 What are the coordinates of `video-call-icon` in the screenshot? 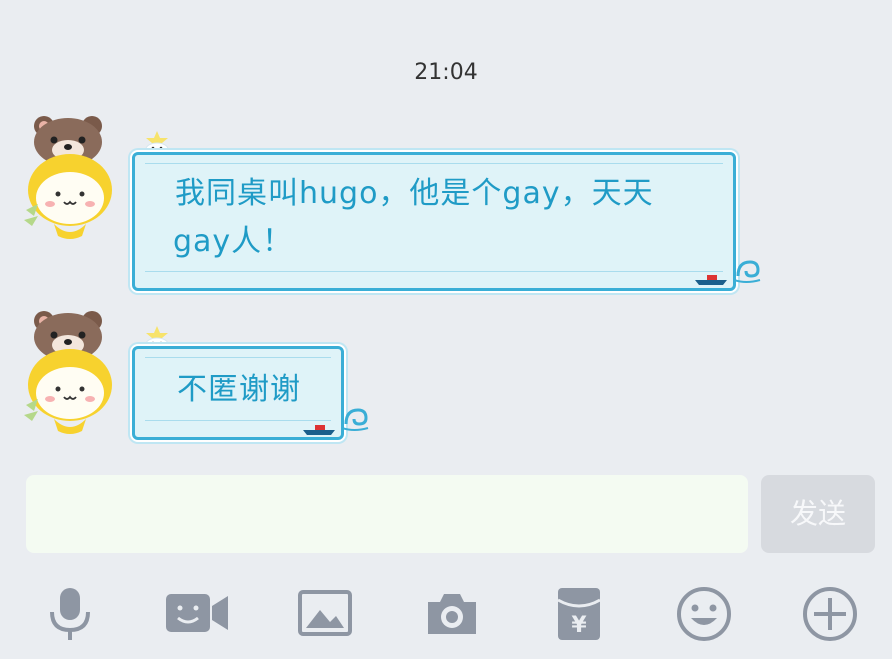 It's located at (196, 614).